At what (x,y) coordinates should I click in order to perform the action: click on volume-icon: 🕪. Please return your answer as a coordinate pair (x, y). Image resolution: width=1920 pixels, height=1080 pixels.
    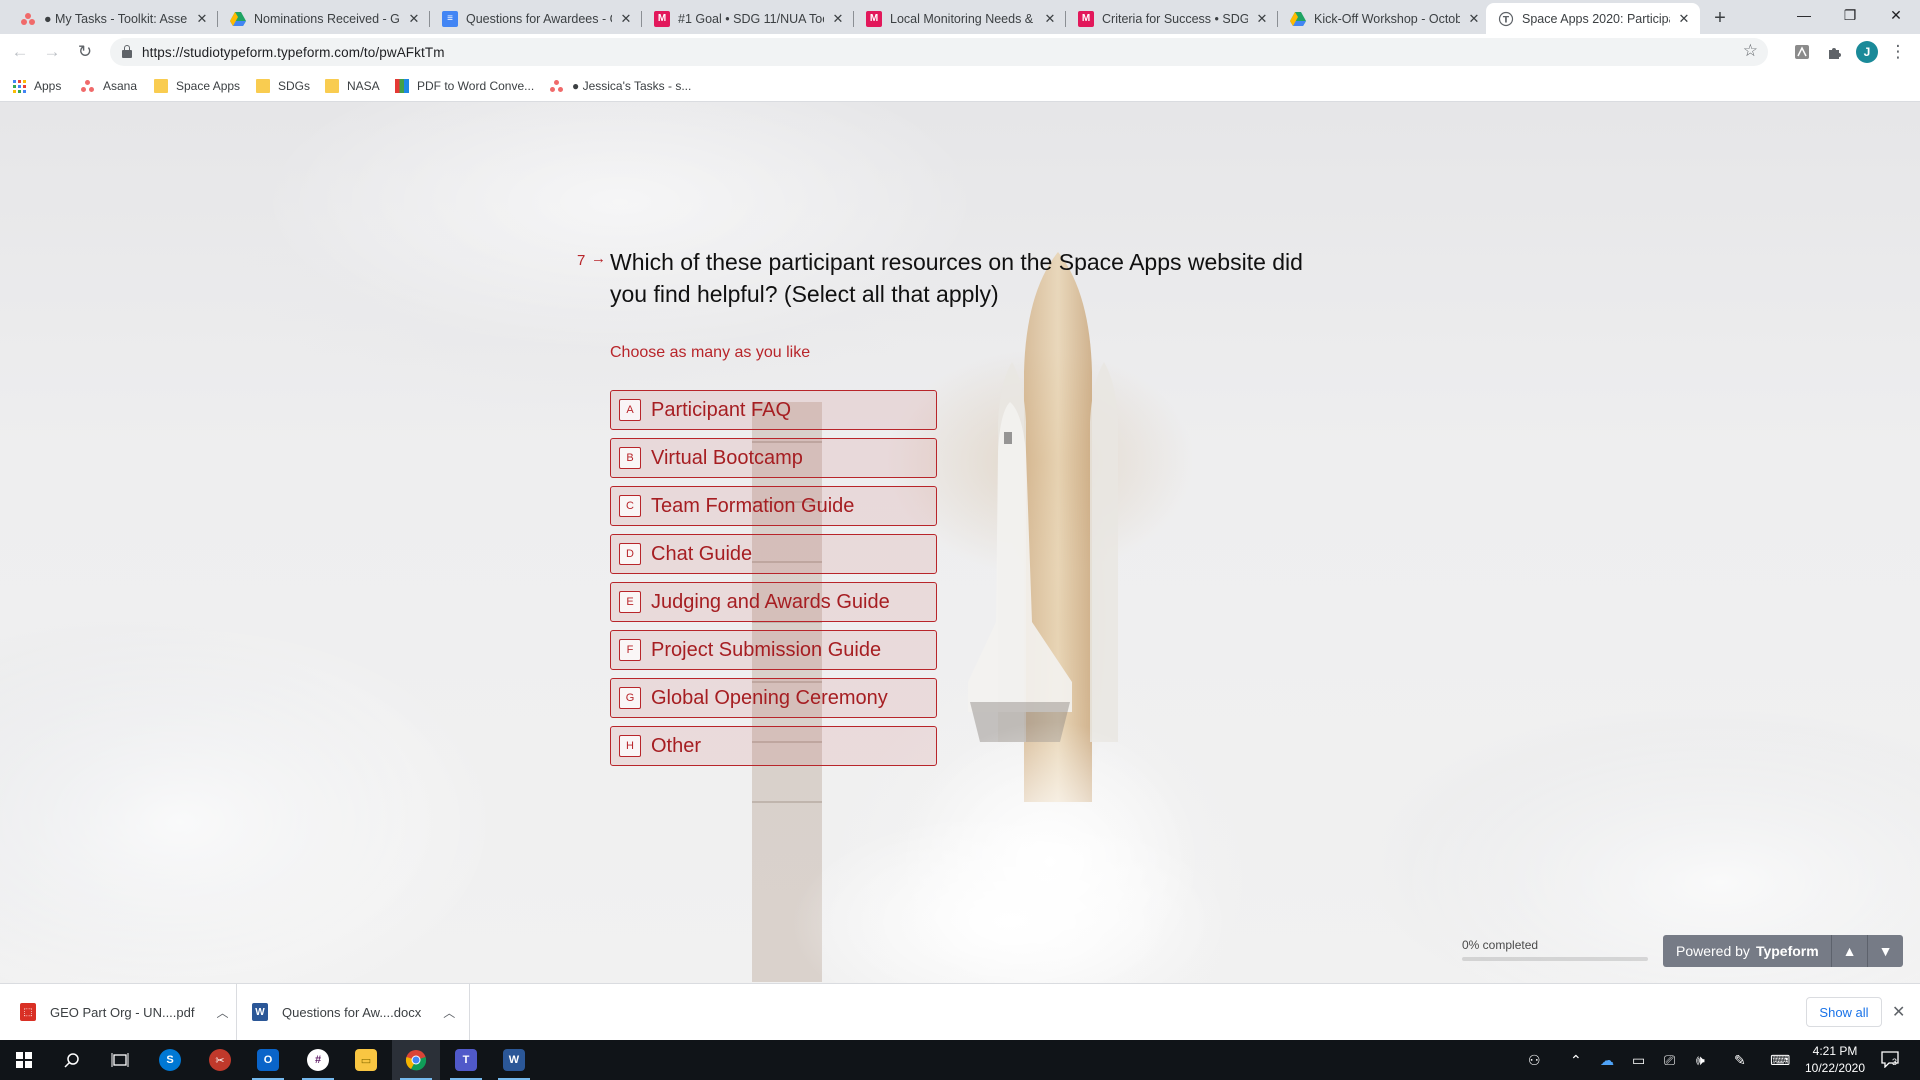
    Looking at the image, I should click on (1700, 1060).